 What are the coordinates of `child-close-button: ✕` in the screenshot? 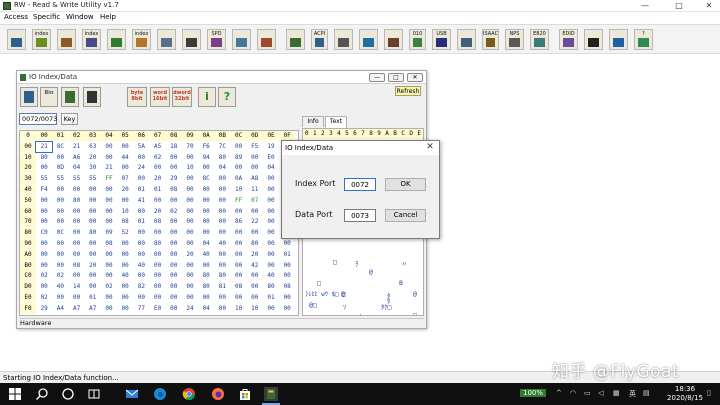 It's located at (415, 77).